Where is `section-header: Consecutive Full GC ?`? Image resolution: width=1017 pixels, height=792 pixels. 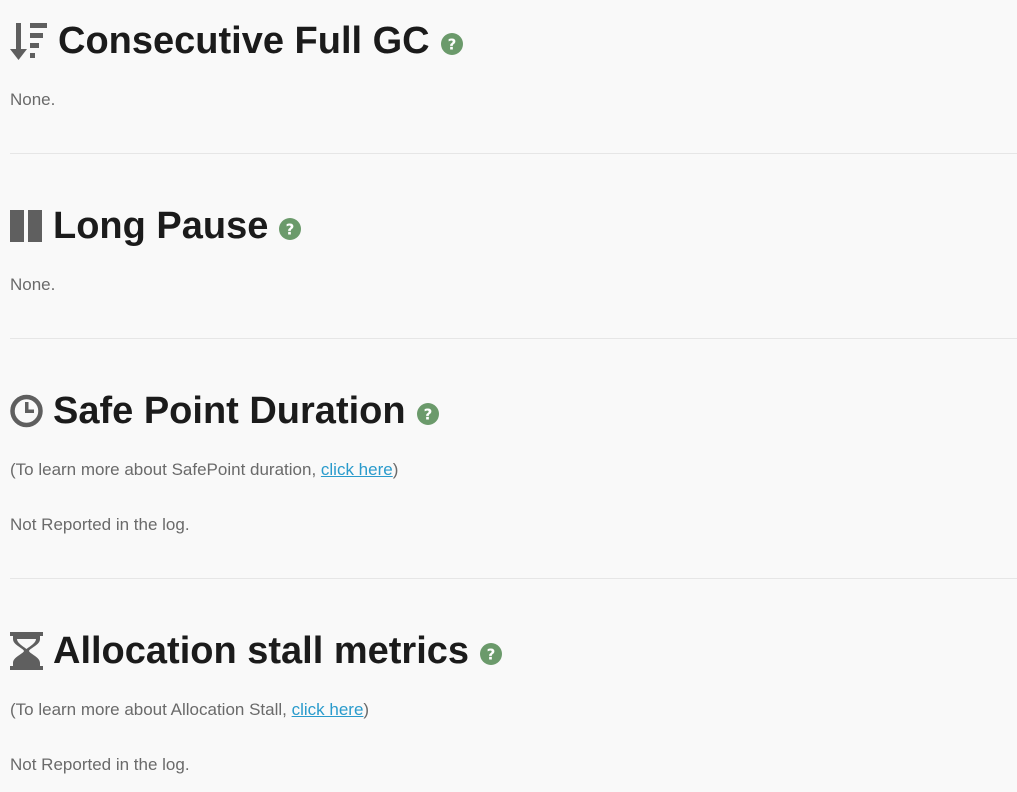 section-header: Consecutive Full GC ? is located at coordinates (236, 41).